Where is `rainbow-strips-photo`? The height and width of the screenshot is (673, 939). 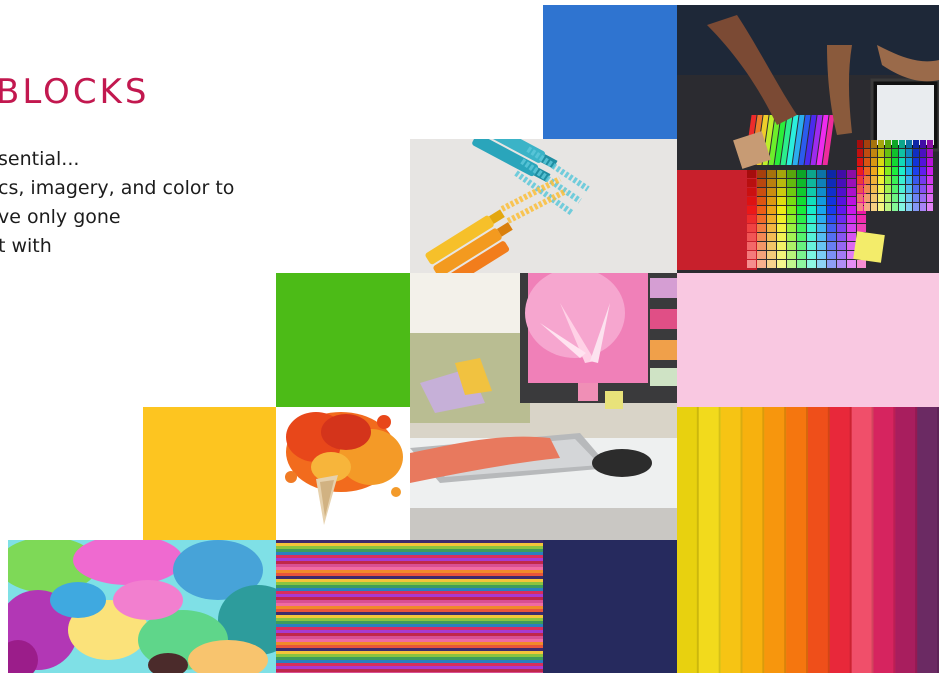
rainbow-strips-photo is located at coordinates (808, 540).